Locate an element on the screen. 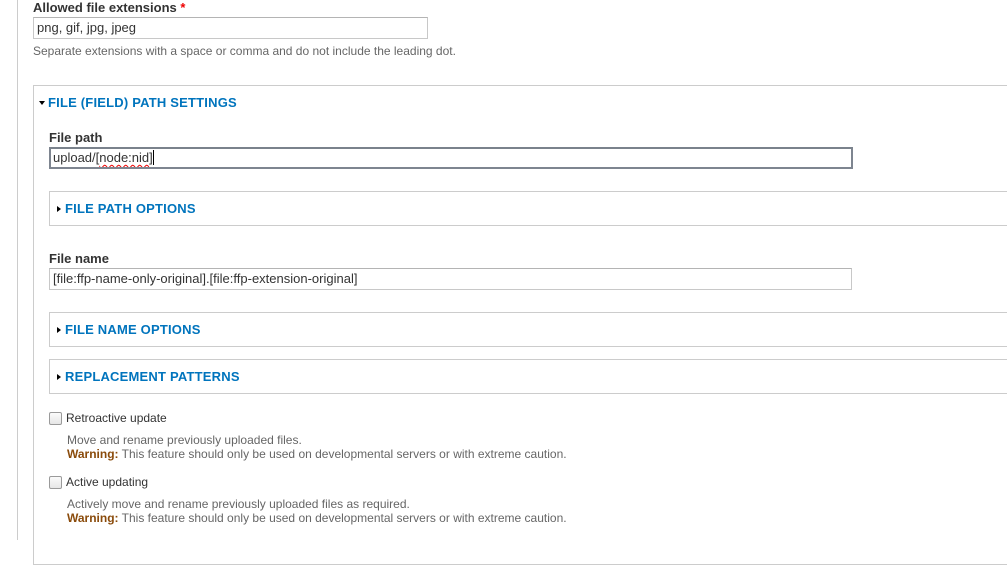 The height and width of the screenshot is (565, 1007). allowed-extensions-input: png, gif, jpg, jpeg is located at coordinates (230, 28).